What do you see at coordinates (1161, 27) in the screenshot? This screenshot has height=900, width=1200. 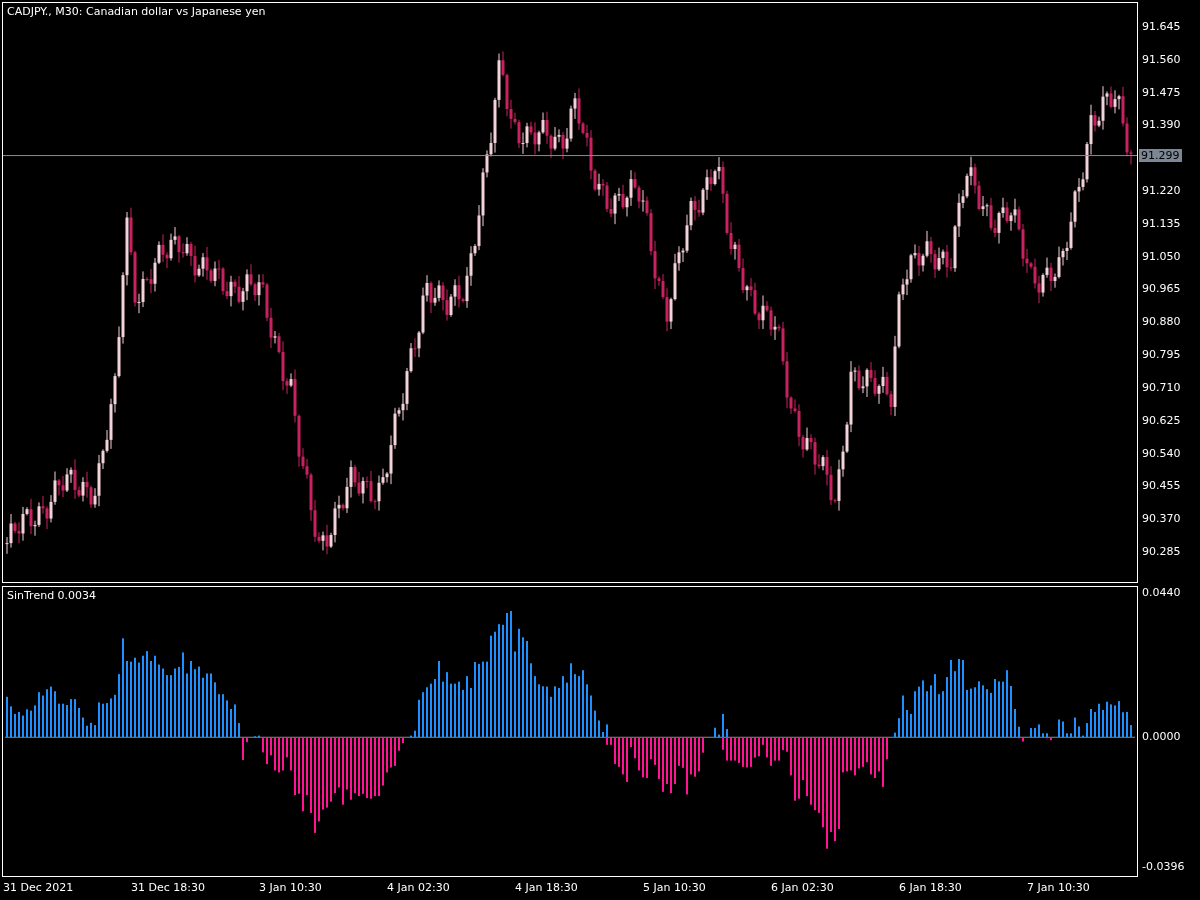 I see `axis-label: 91.645` at bounding box center [1161, 27].